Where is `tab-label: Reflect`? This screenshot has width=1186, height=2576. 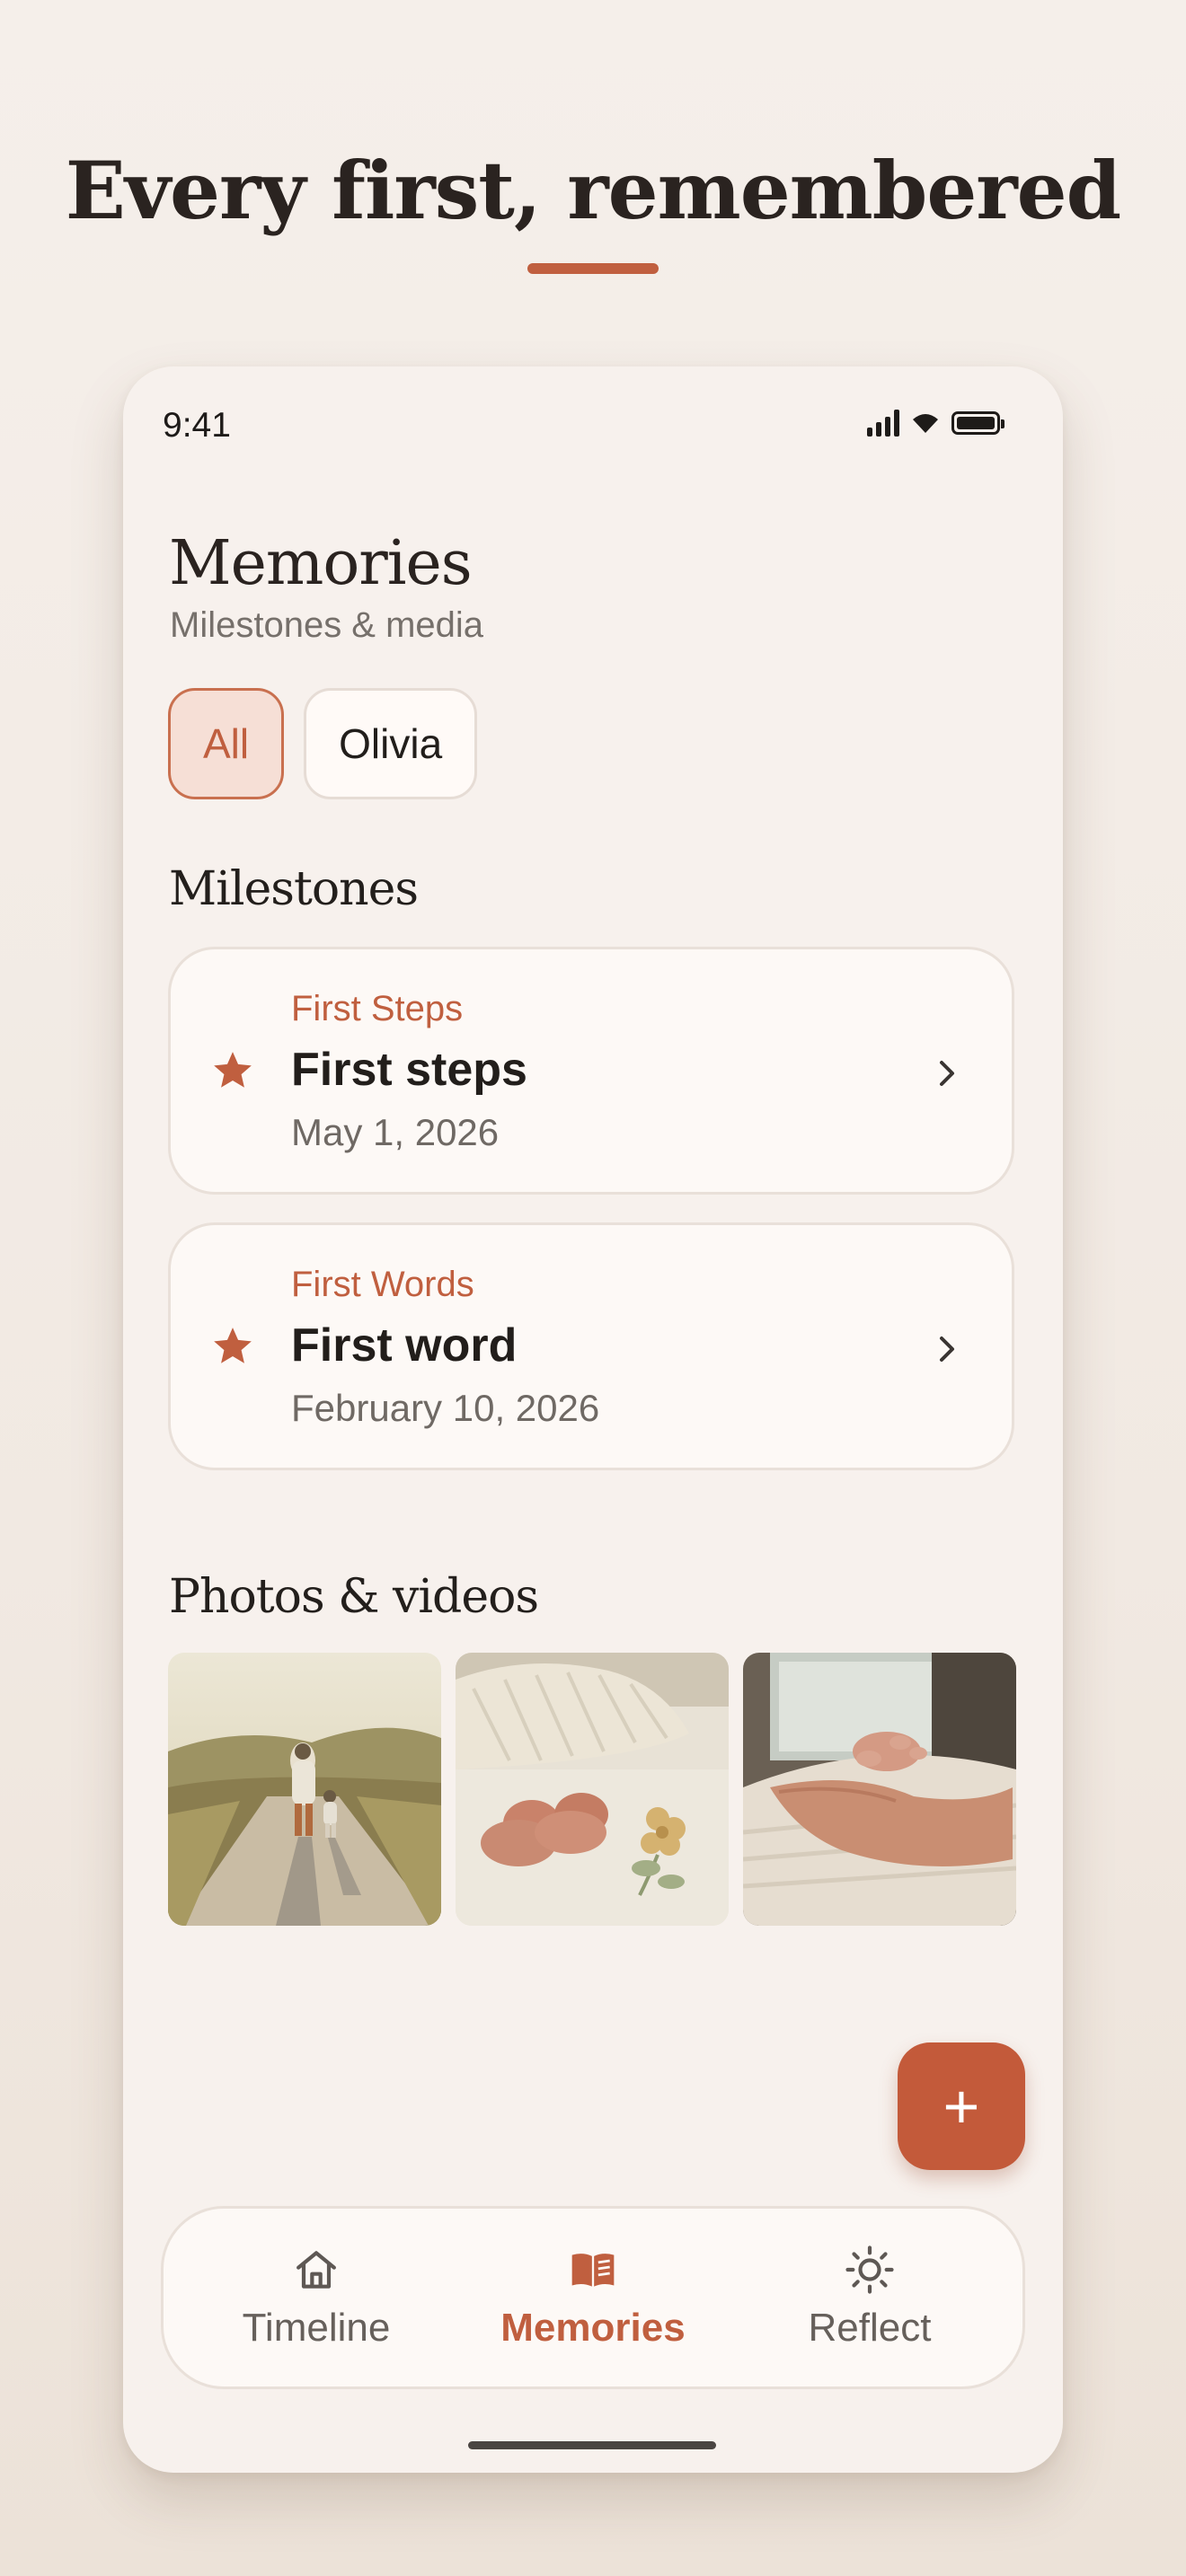
tab-label: Reflect is located at coordinates (870, 2328).